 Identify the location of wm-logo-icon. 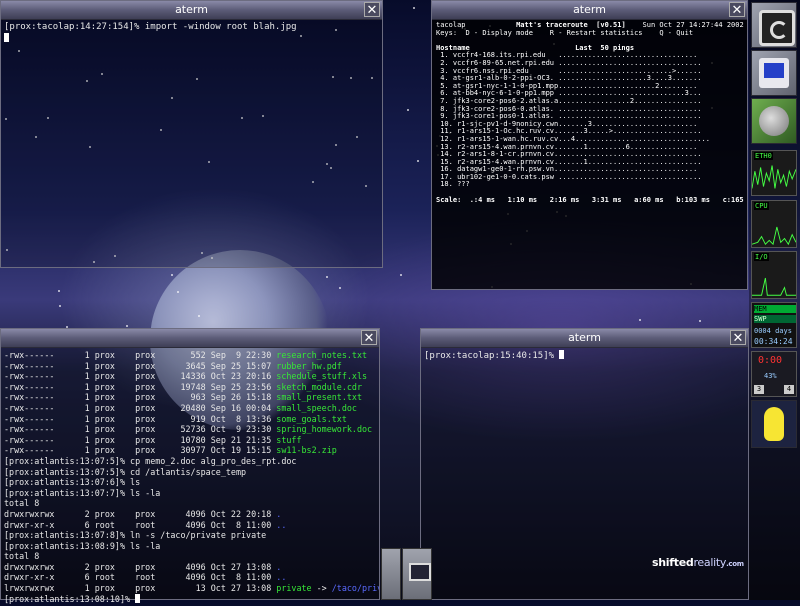
(777, 28).